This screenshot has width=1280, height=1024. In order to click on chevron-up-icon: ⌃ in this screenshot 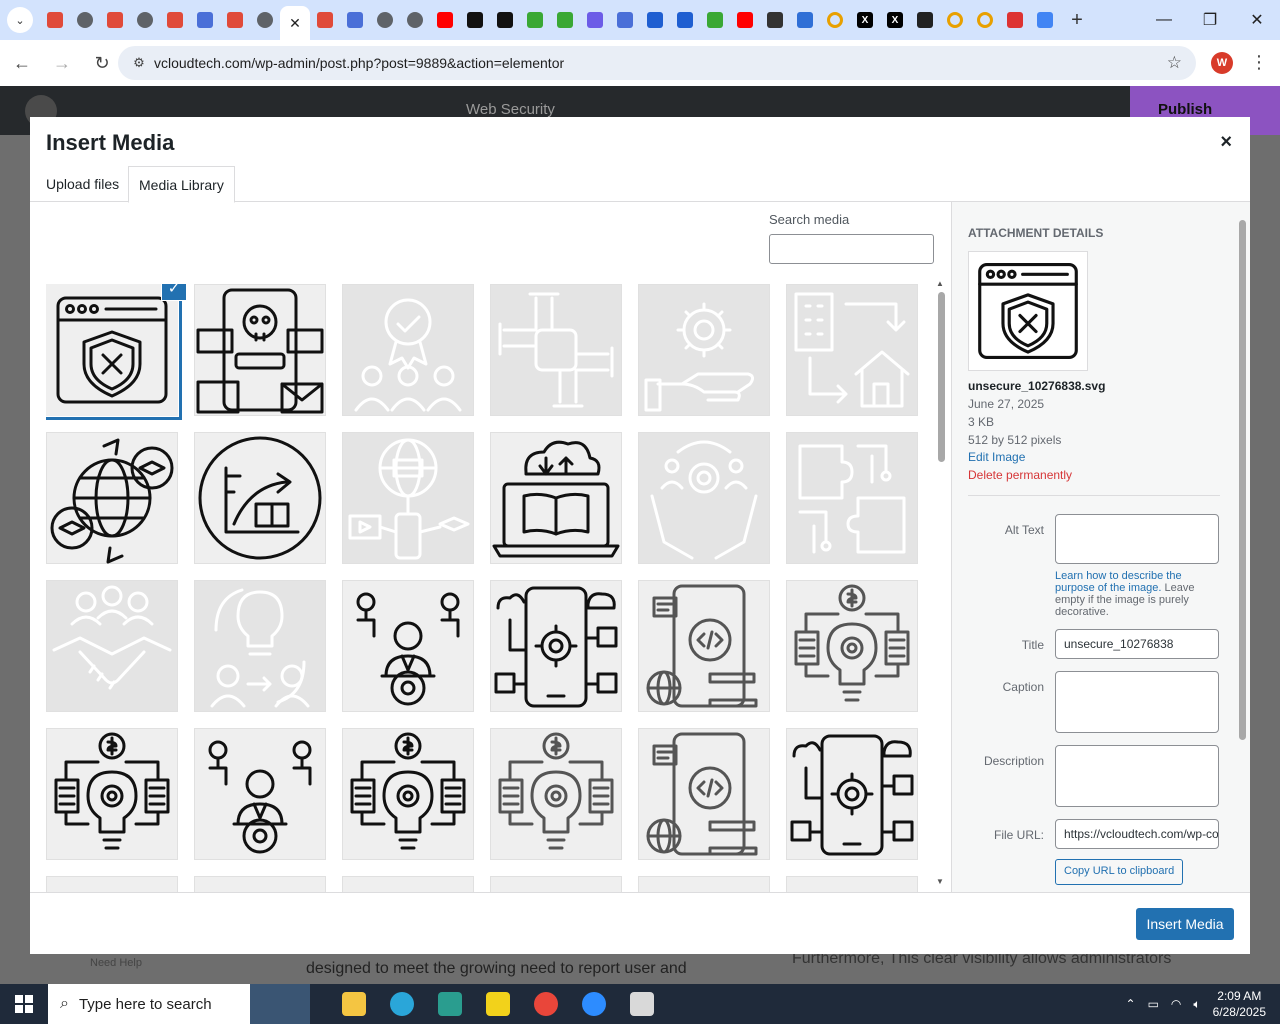, I will do `click(1131, 1004)`.